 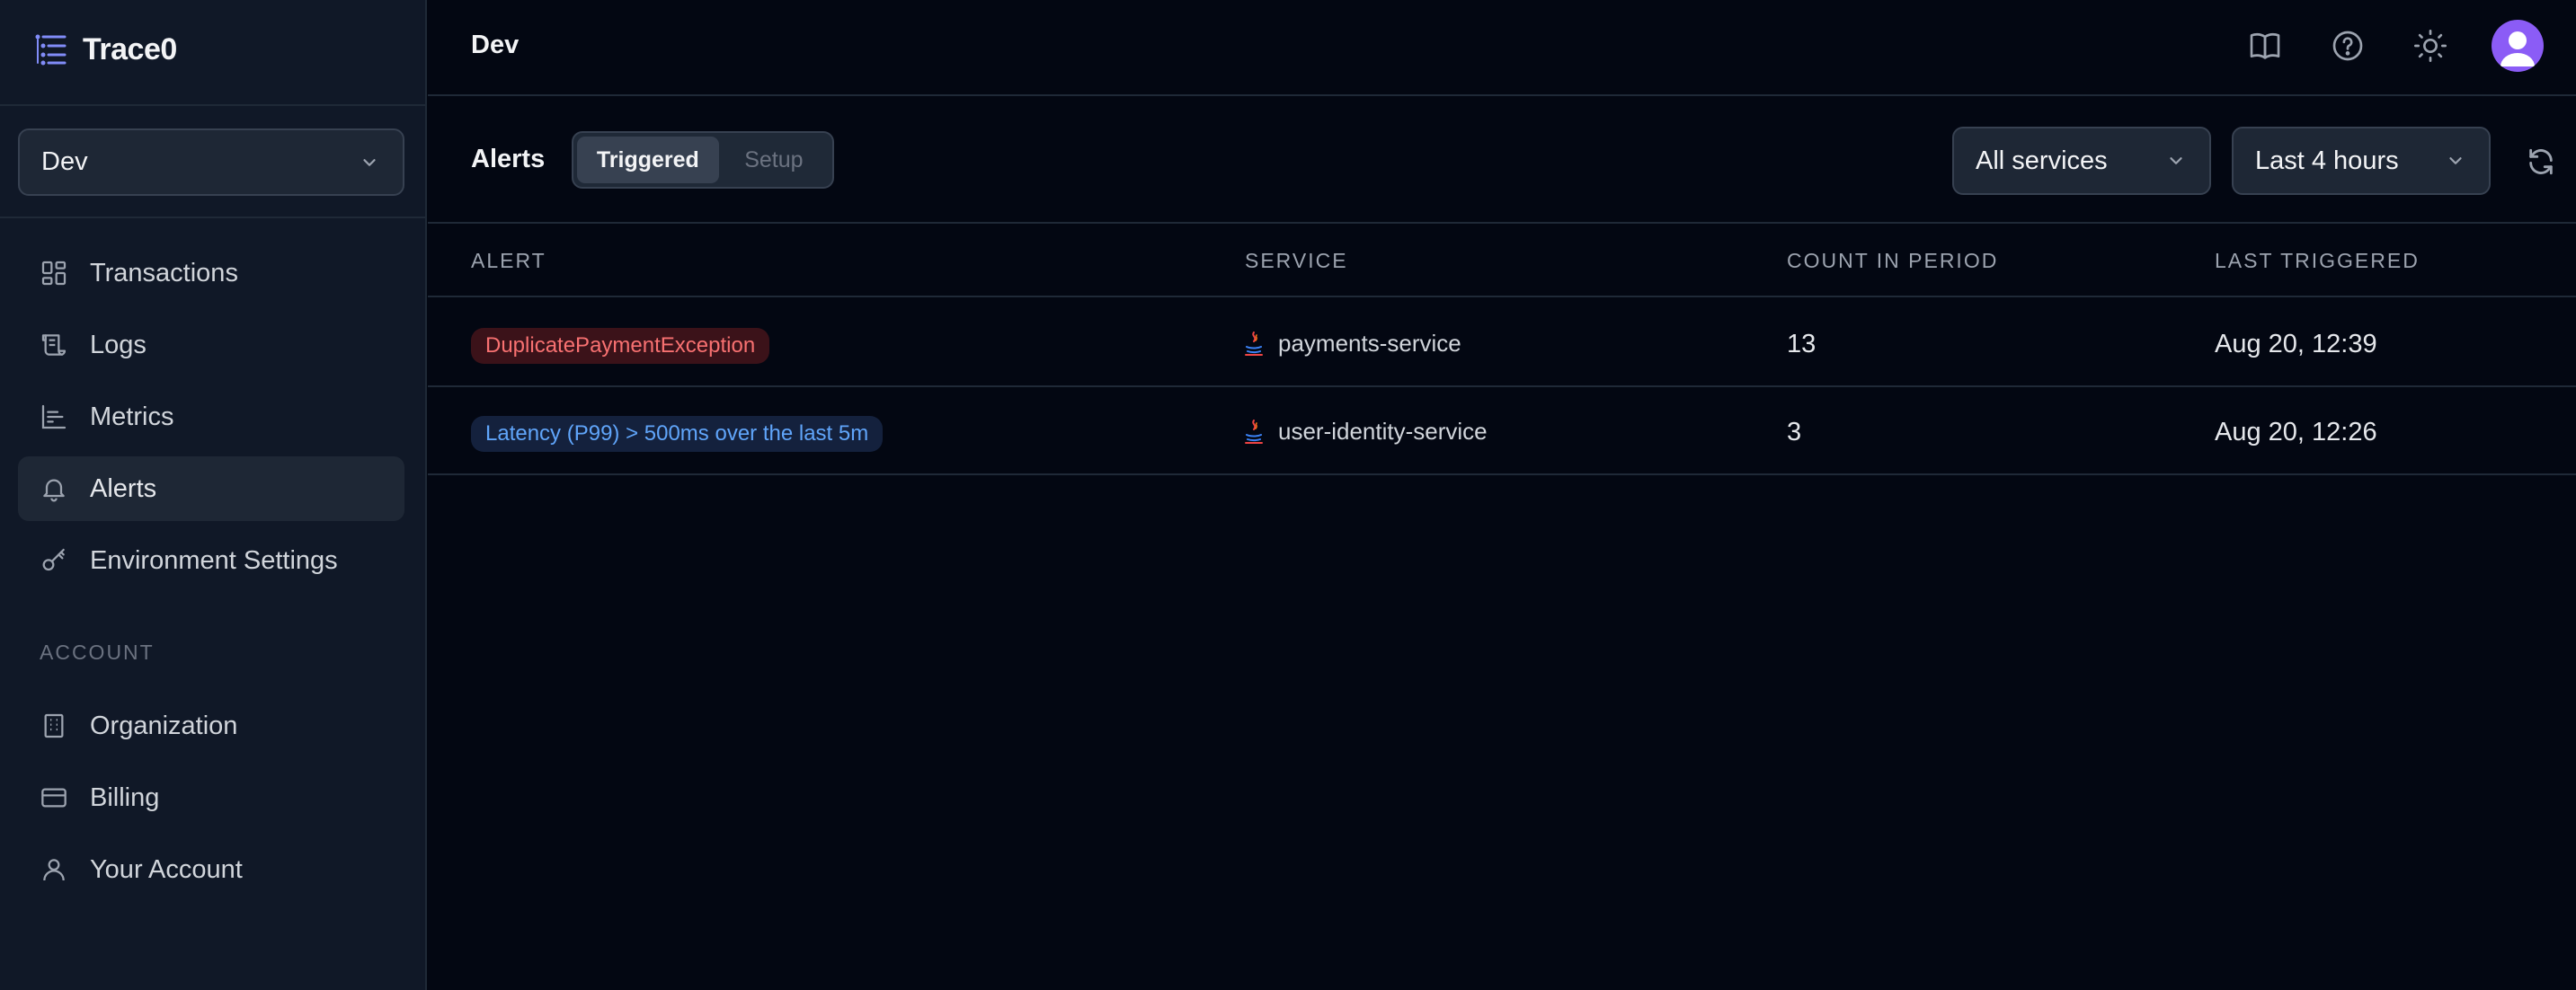 What do you see at coordinates (50, 49) in the screenshot?
I see `trace-logo-icon` at bounding box center [50, 49].